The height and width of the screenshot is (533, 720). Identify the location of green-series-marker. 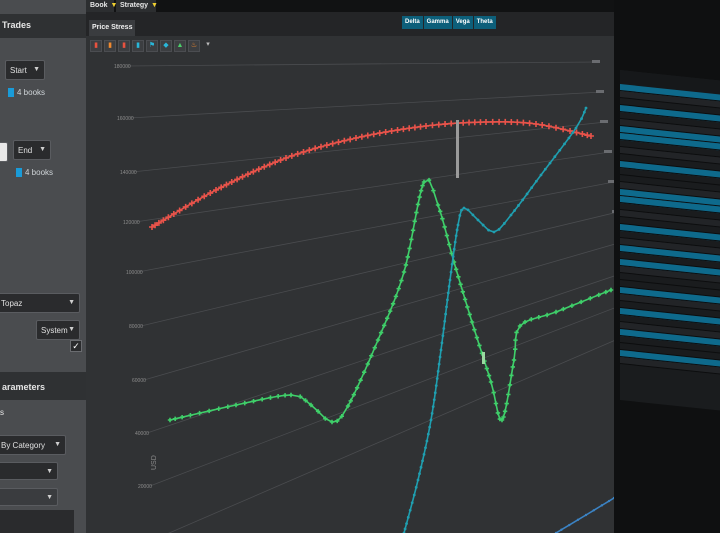
(483, 358).